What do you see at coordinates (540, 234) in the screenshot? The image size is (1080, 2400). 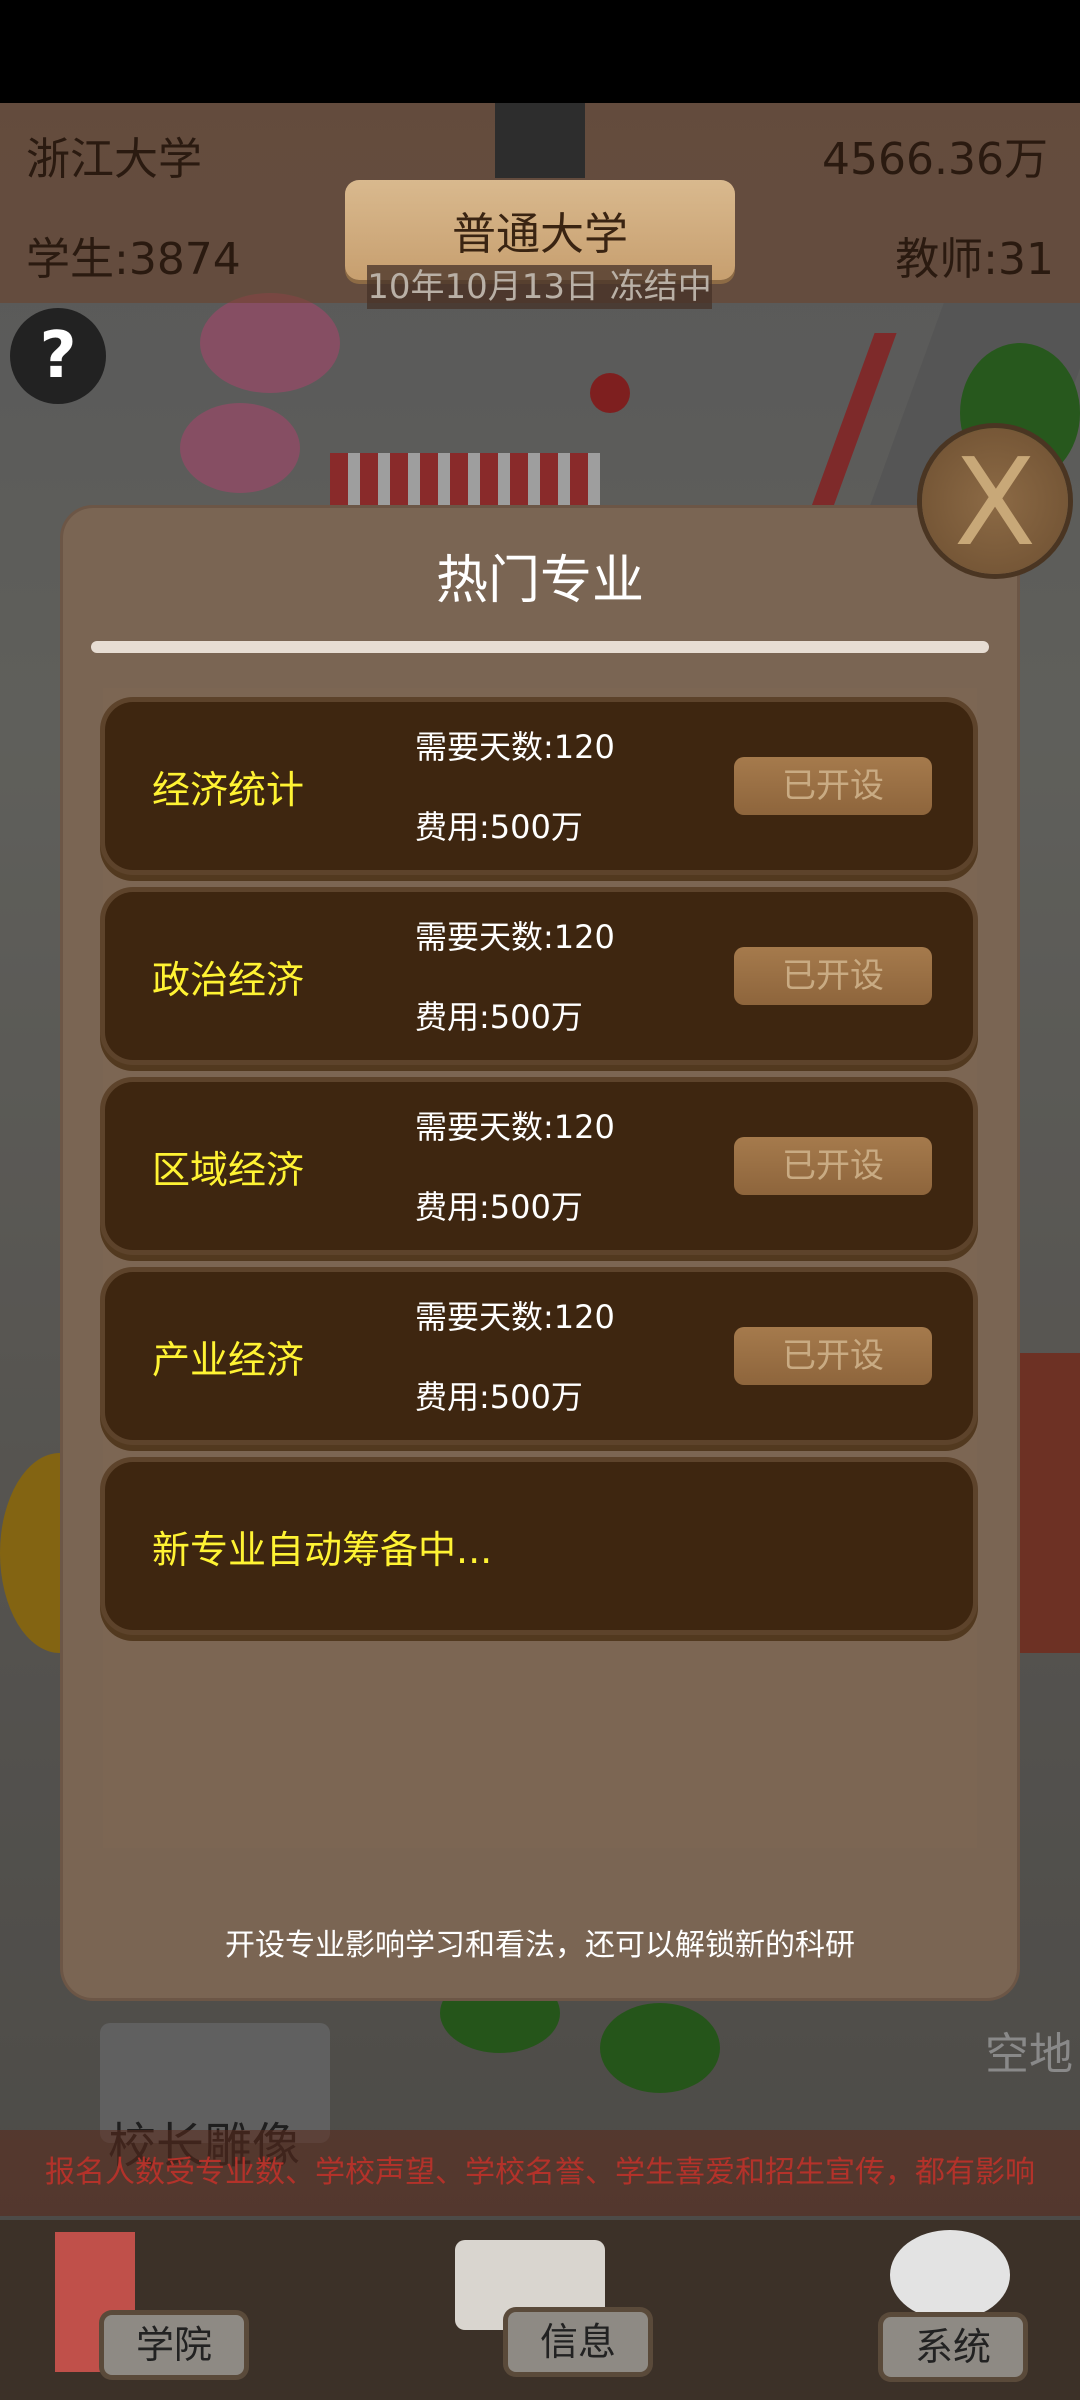 I see `school-tier: 普通大学` at bounding box center [540, 234].